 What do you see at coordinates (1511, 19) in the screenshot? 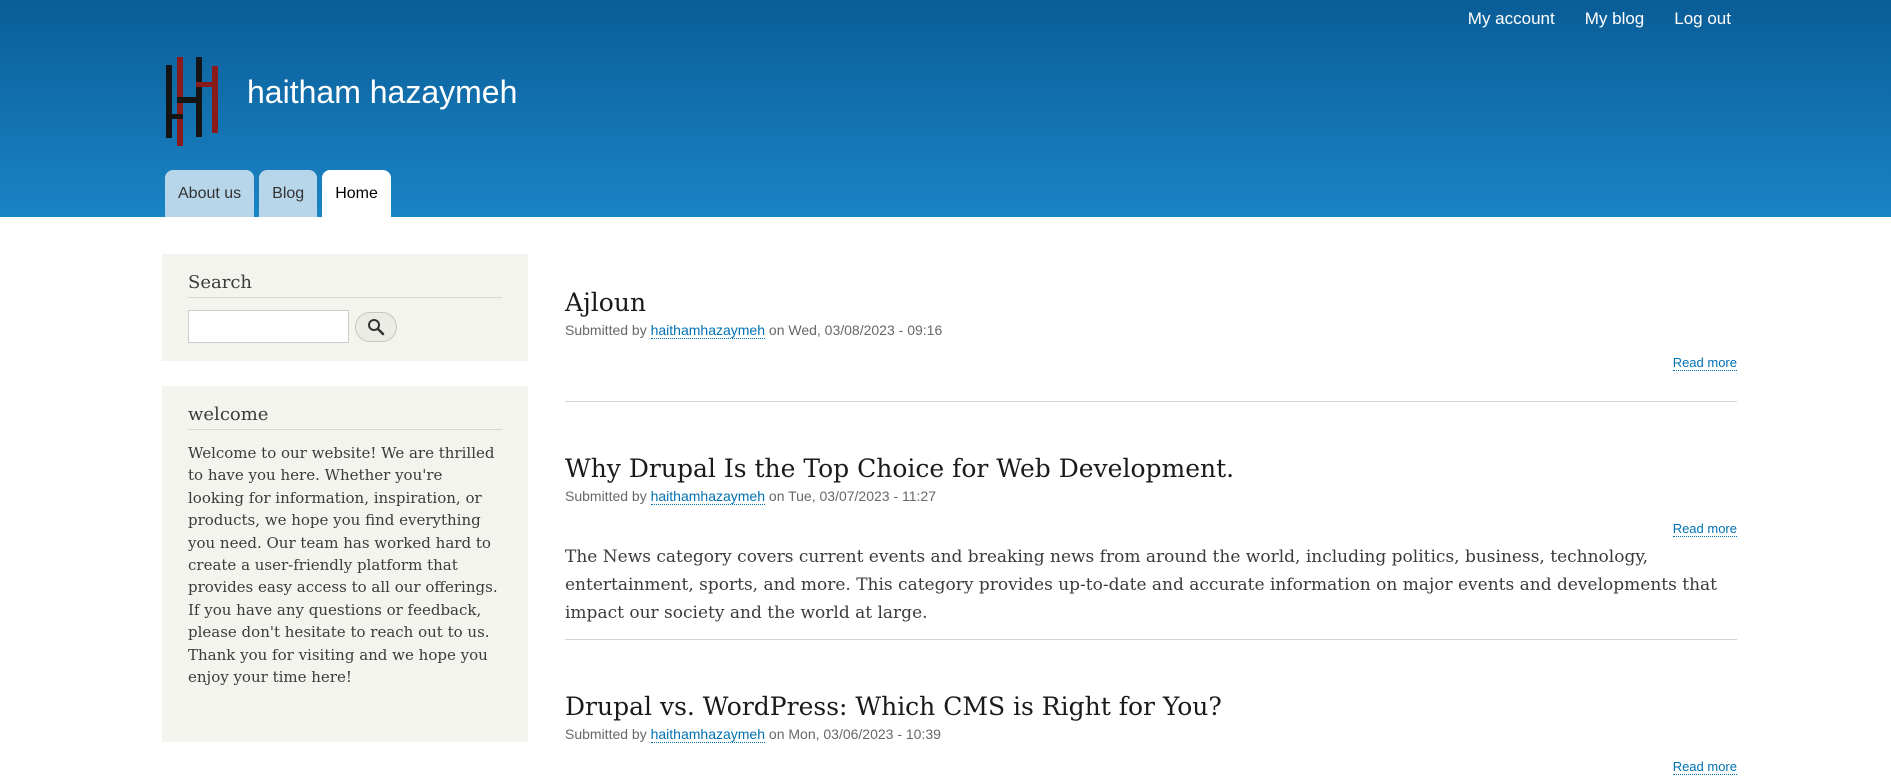
I see `my-account-link: My account` at bounding box center [1511, 19].